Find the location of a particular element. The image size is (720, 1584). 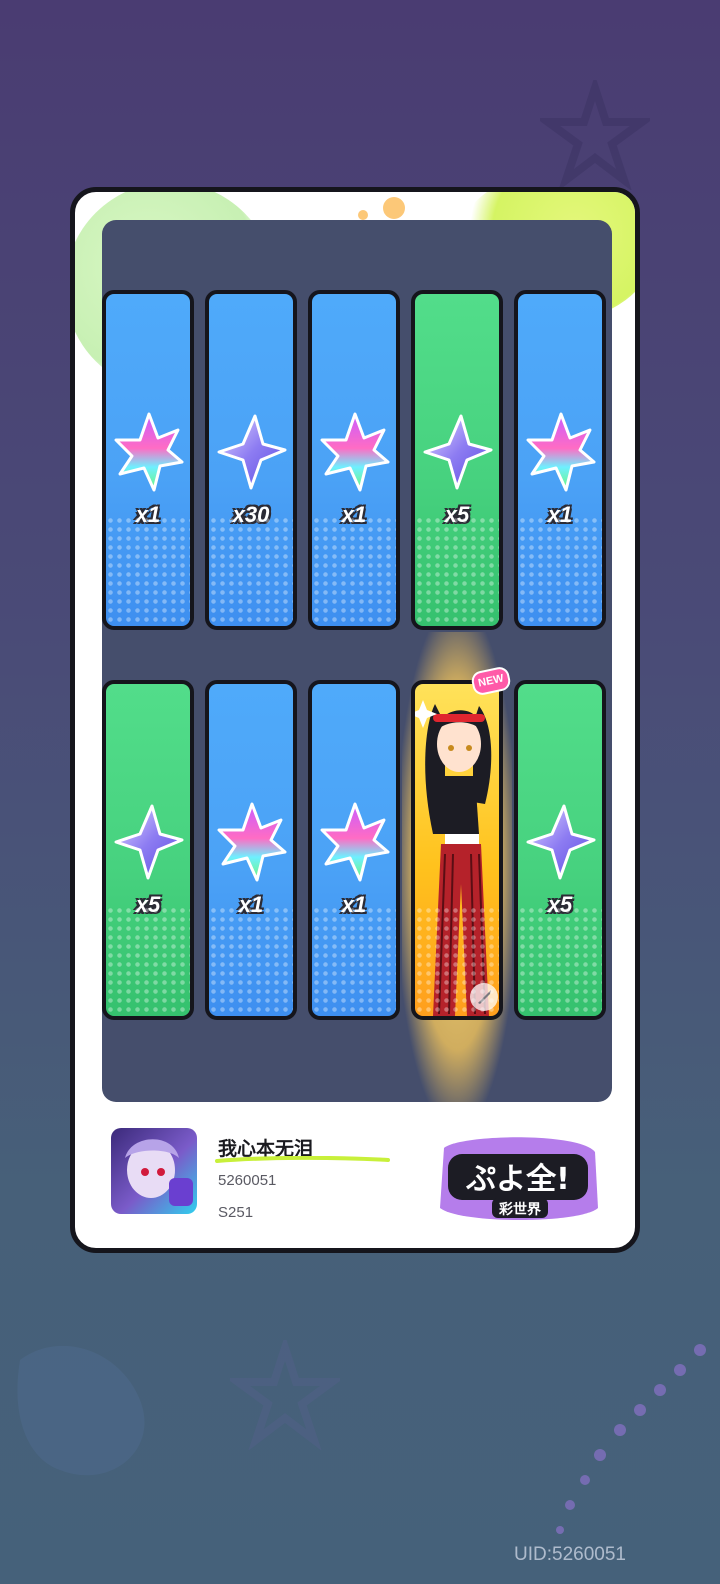

player-footer: 我心本无泪 5260051 S251 ぷよ全! 彩世界 is located at coordinates (355, 1180).